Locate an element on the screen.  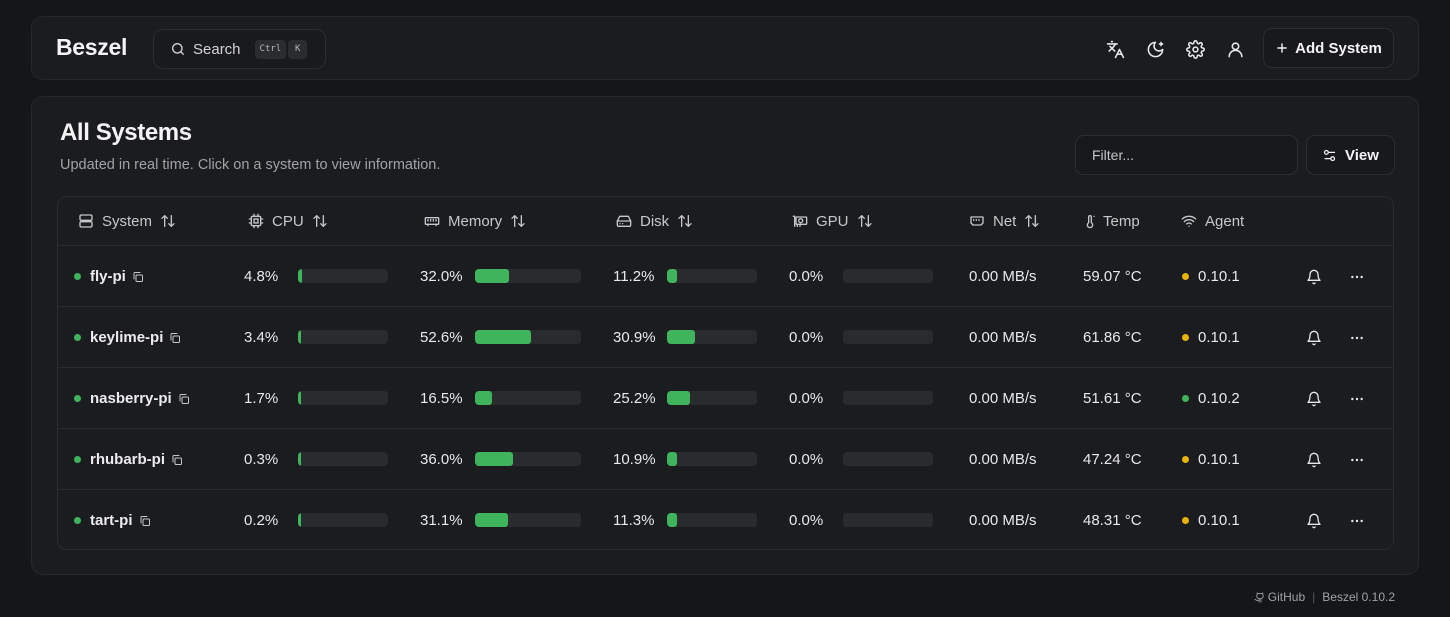
cpu-bar is located at coordinates (343, 520).